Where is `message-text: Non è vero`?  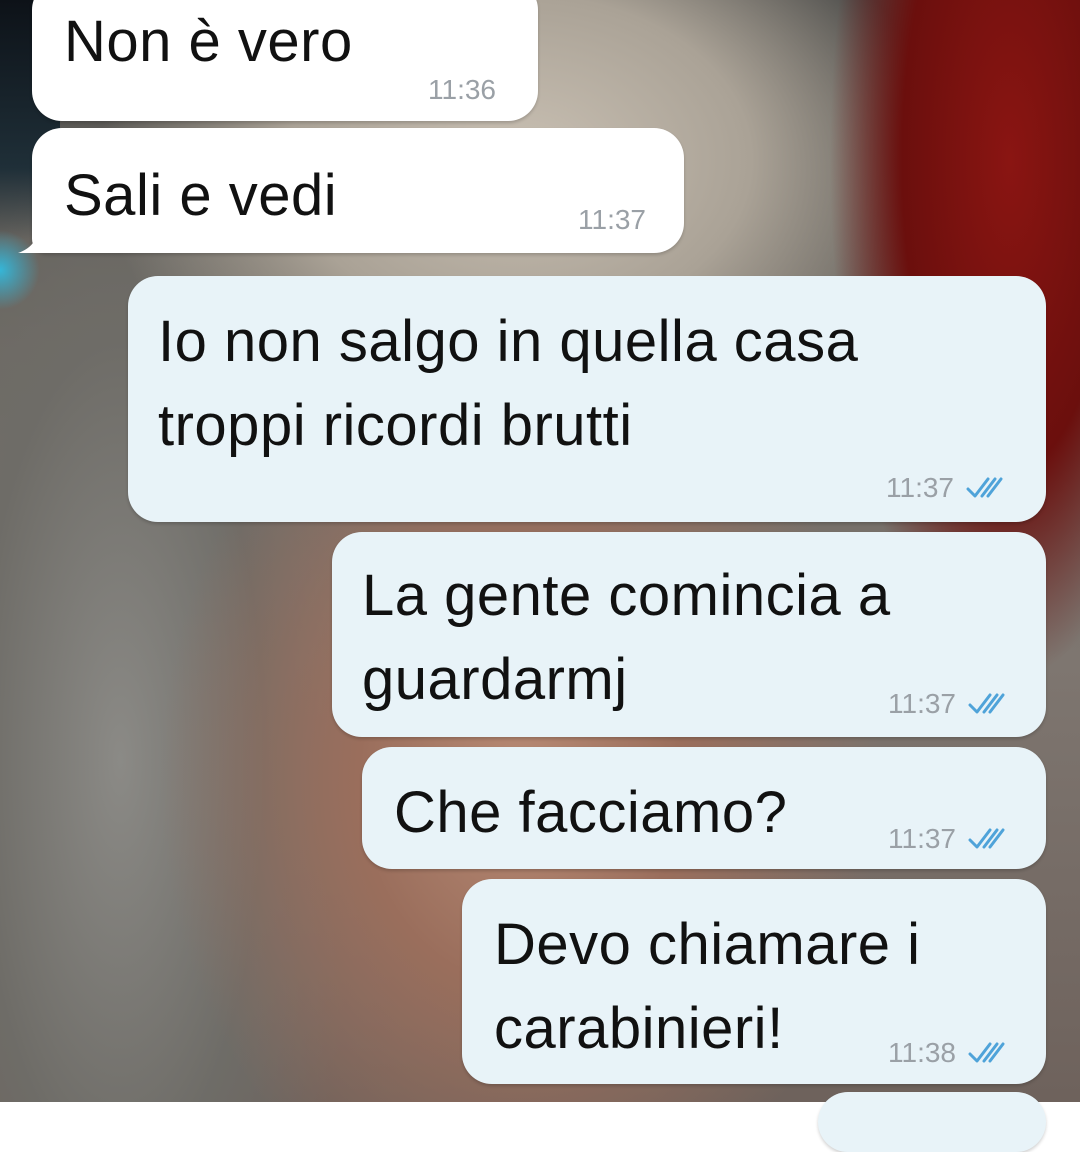 message-text: Non è vero is located at coordinates (208, 41).